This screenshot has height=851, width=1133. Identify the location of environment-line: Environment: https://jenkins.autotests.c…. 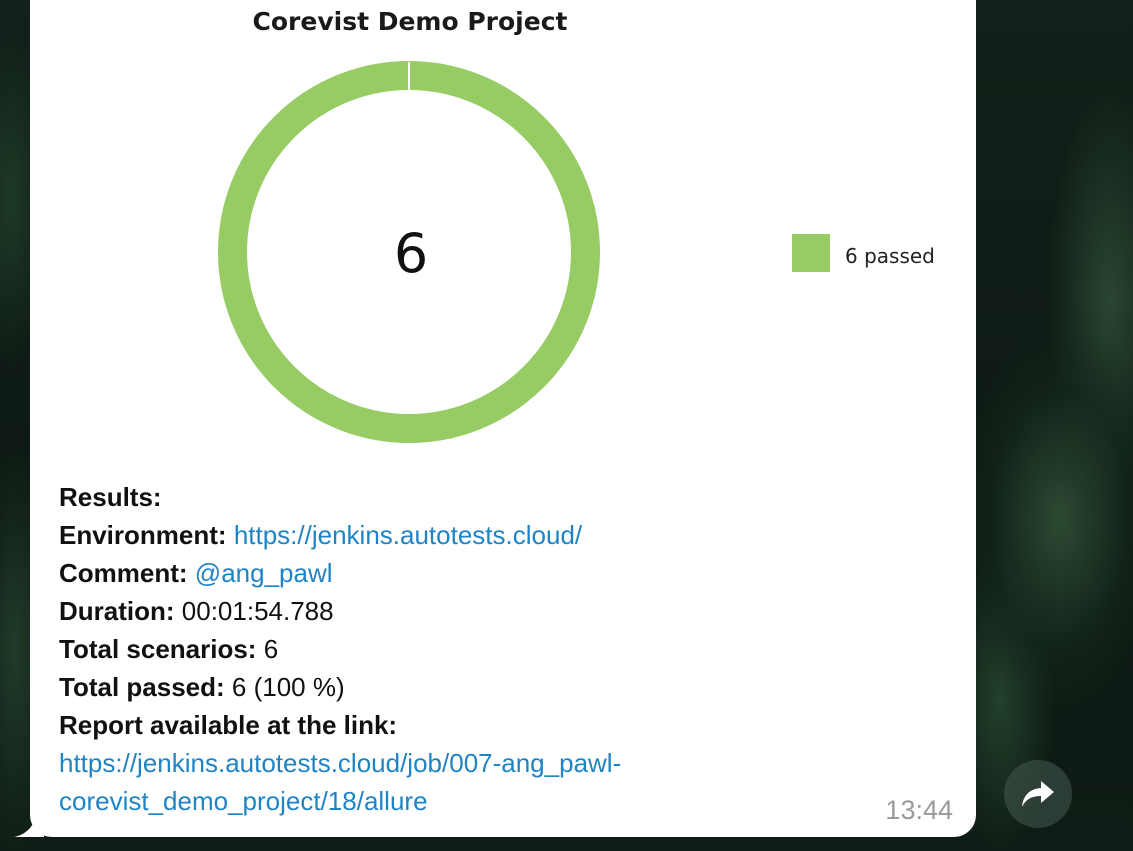
(489, 535).